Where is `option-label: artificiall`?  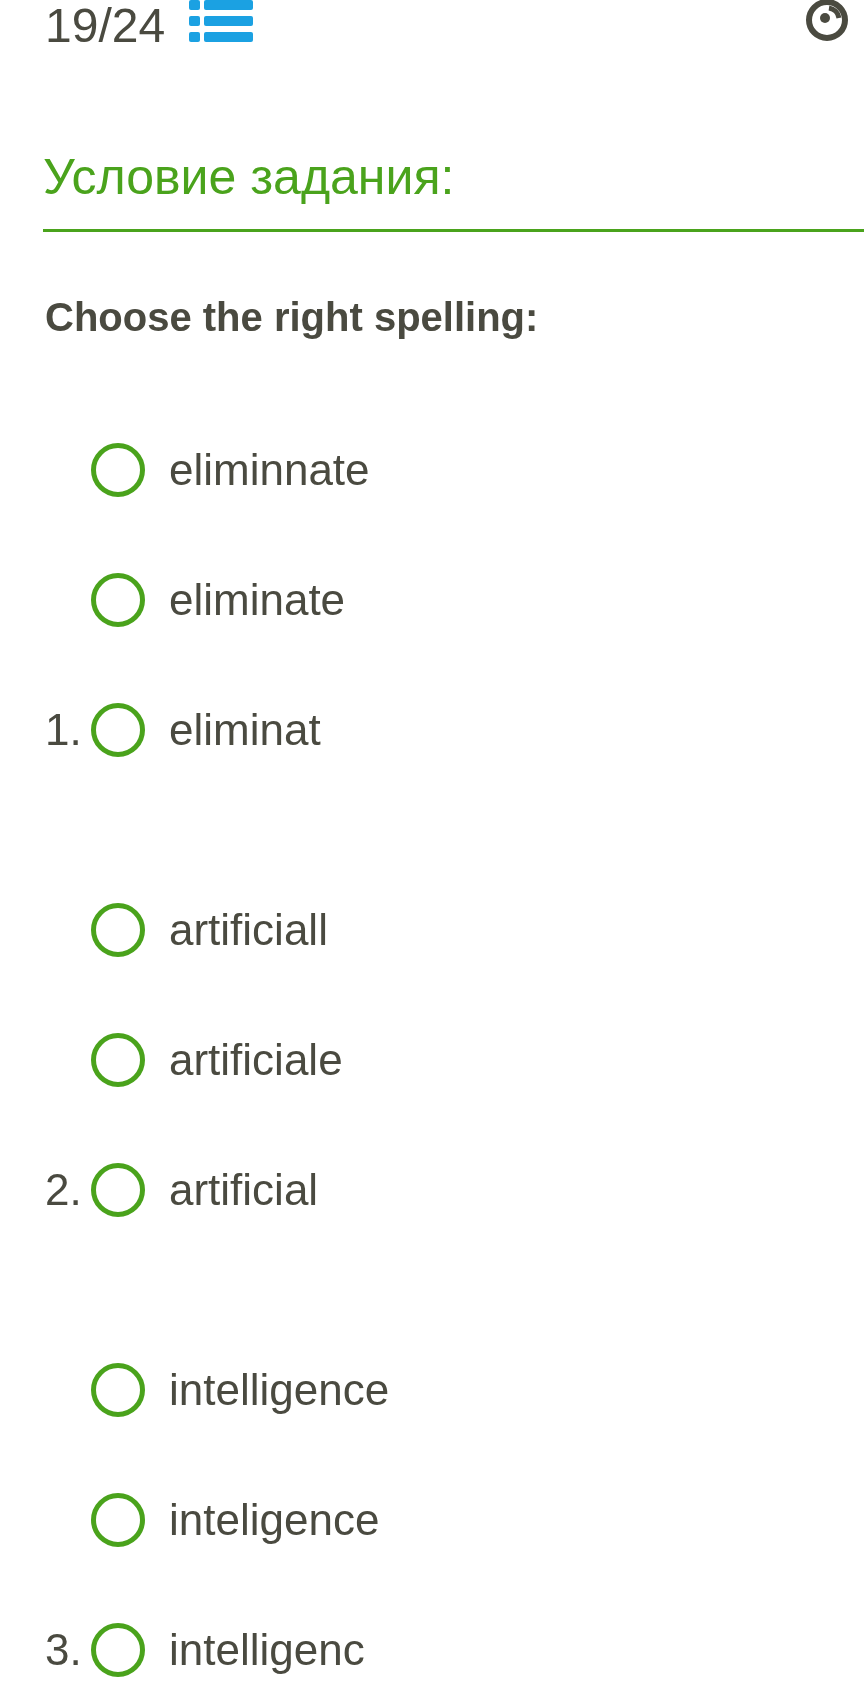
option-label: artificiall is located at coordinates (248, 930).